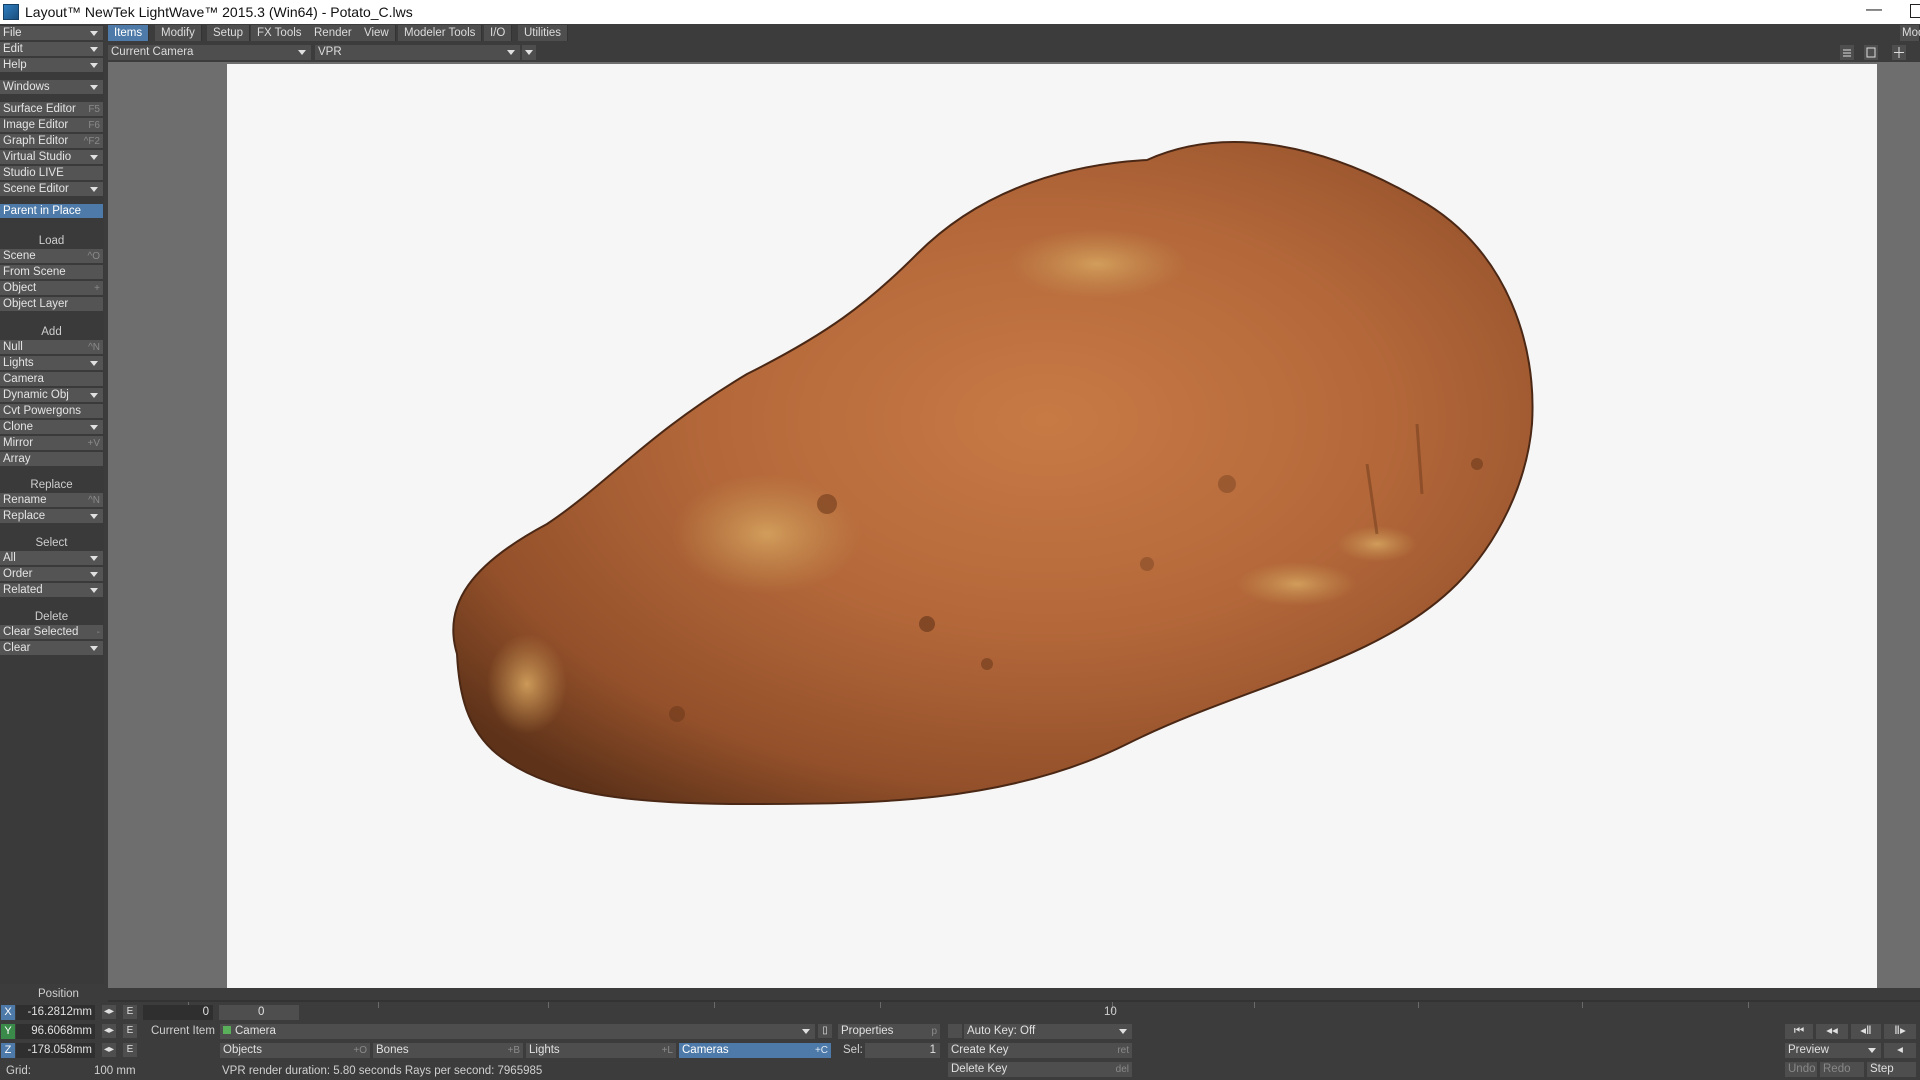 The width and height of the screenshot is (1920, 1080). Describe the element at coordinates (1048, 1031) in the screenshot. I see `auto-key-select: Auto Key: Off` at that location.